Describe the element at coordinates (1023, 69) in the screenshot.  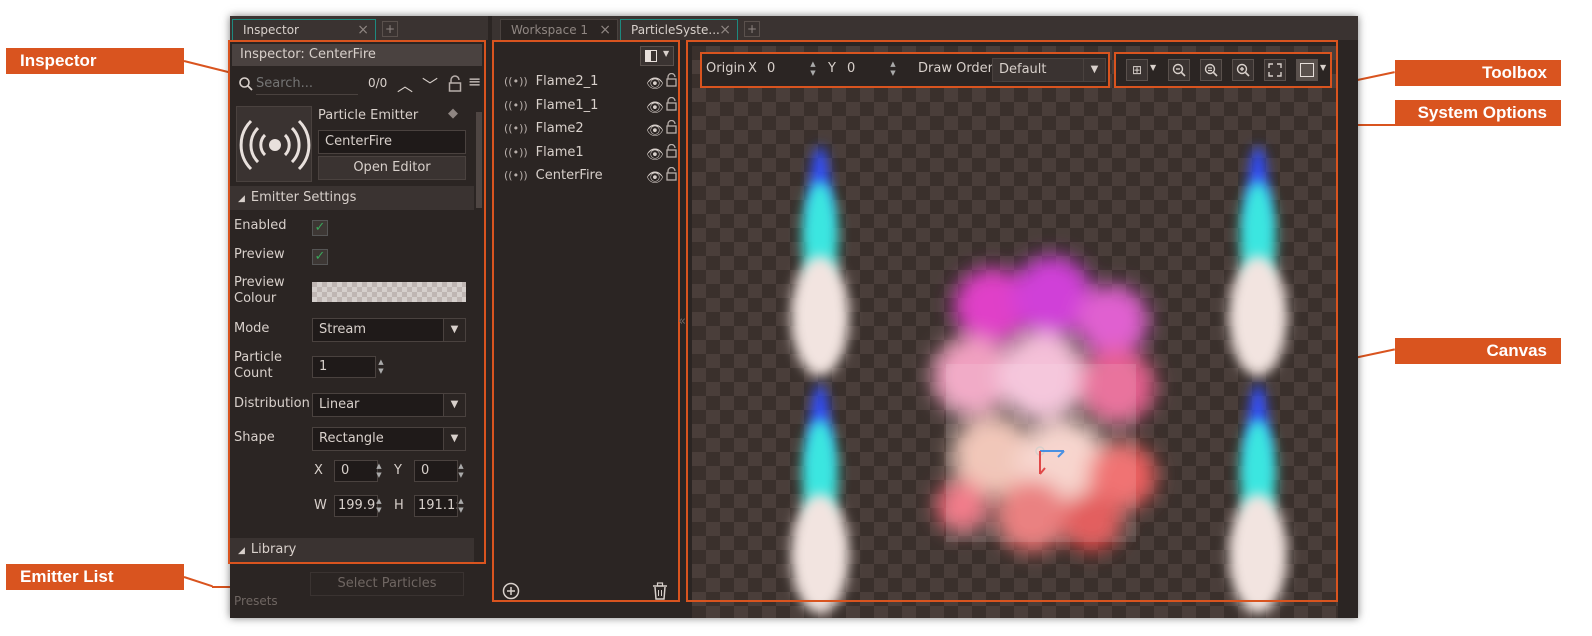
I see `draw-order-value: Default` at that location.